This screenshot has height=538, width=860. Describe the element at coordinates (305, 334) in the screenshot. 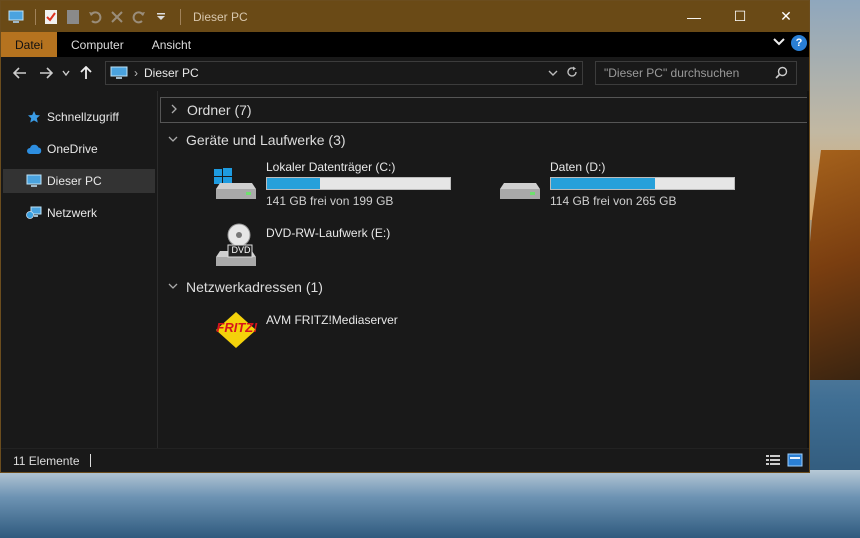

I see `fritz-mediaserver-tile: FRITZ! AVM FRITZ!Mediaserver` at that location.